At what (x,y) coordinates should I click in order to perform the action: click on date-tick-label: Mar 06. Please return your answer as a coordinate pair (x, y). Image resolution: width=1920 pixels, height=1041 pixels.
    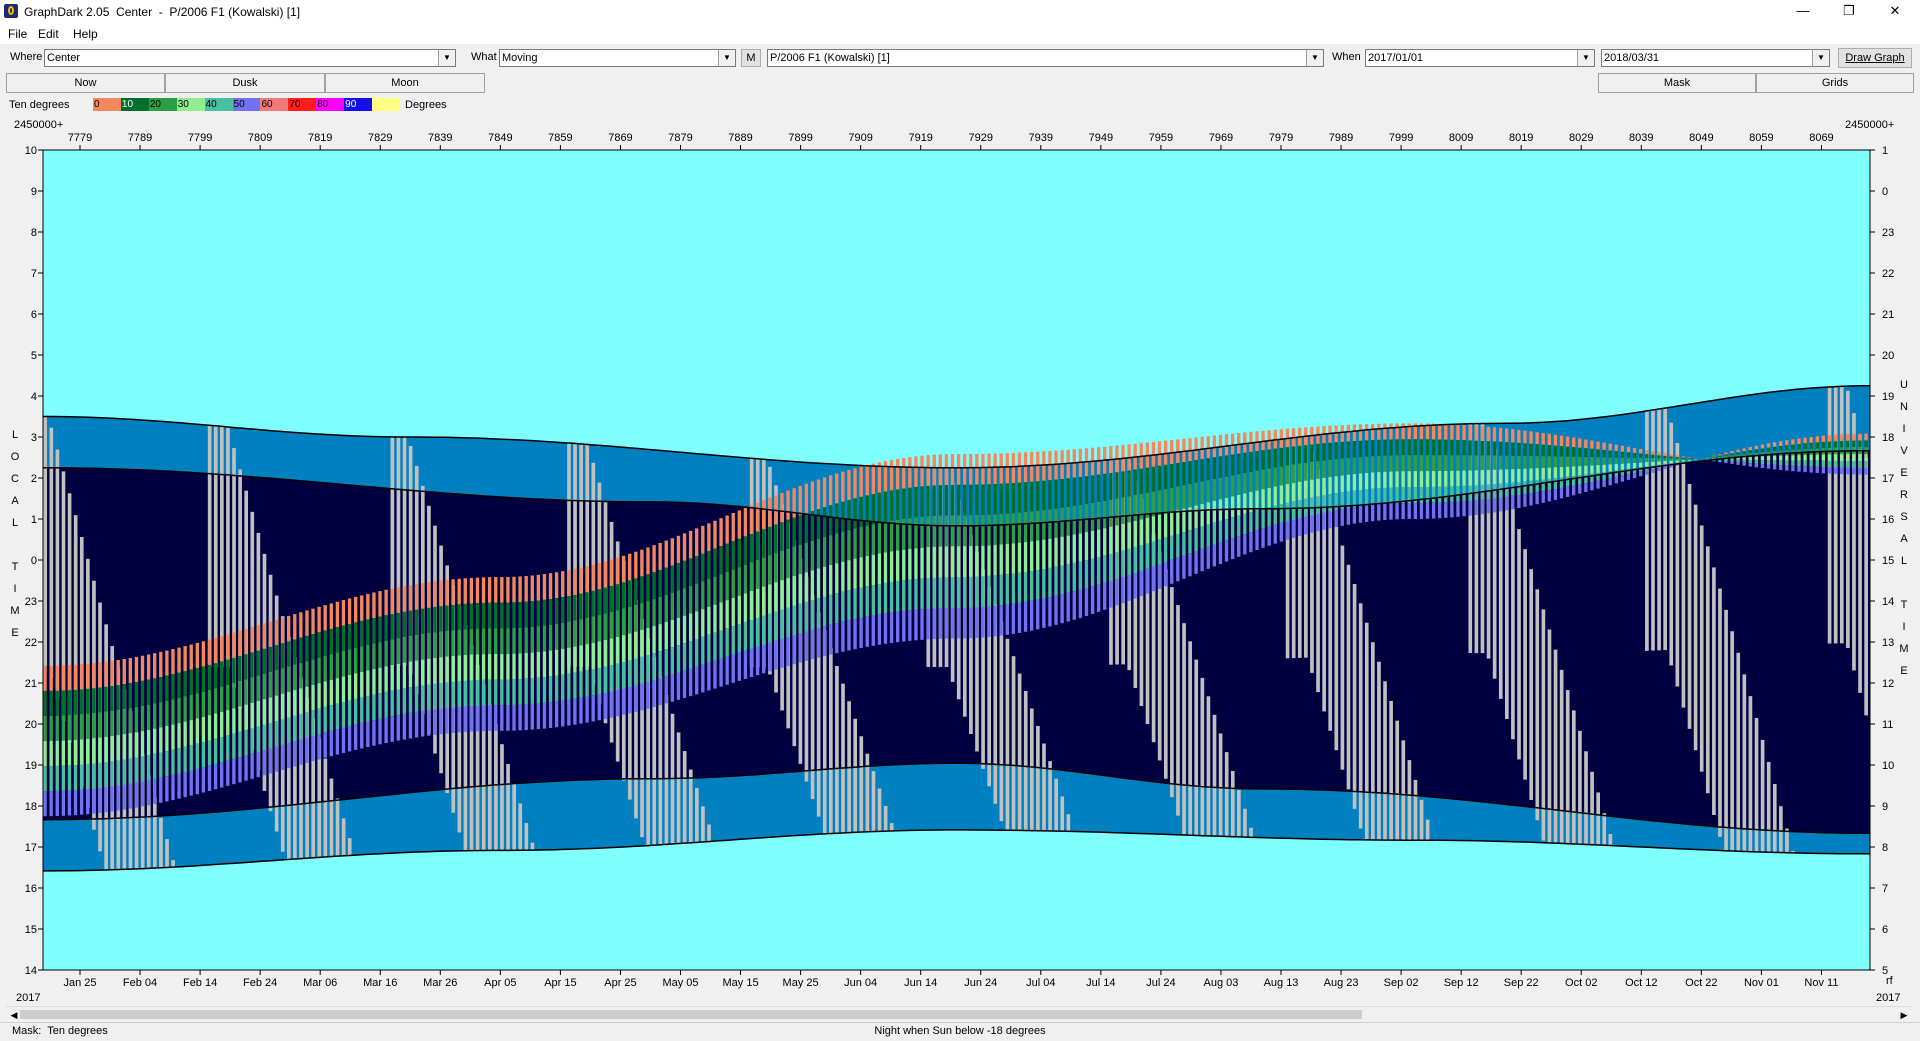
    Looking at the image, I should click on (320, 983).